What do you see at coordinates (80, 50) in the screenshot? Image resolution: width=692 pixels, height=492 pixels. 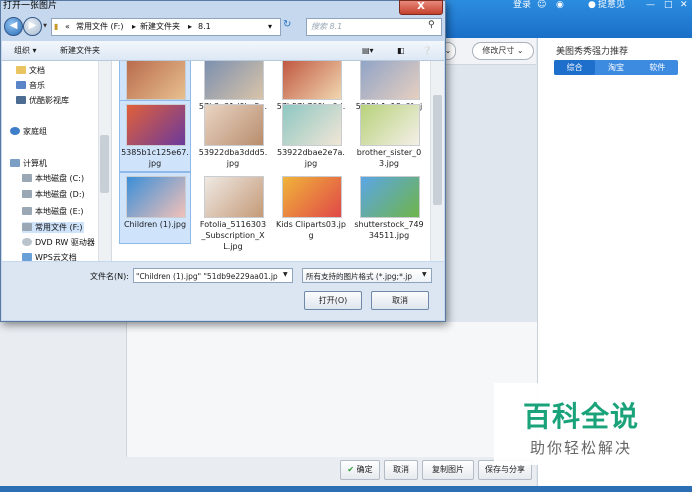 I see `new-folder-button: 新建文件夹` at bounding box center [80, 50].